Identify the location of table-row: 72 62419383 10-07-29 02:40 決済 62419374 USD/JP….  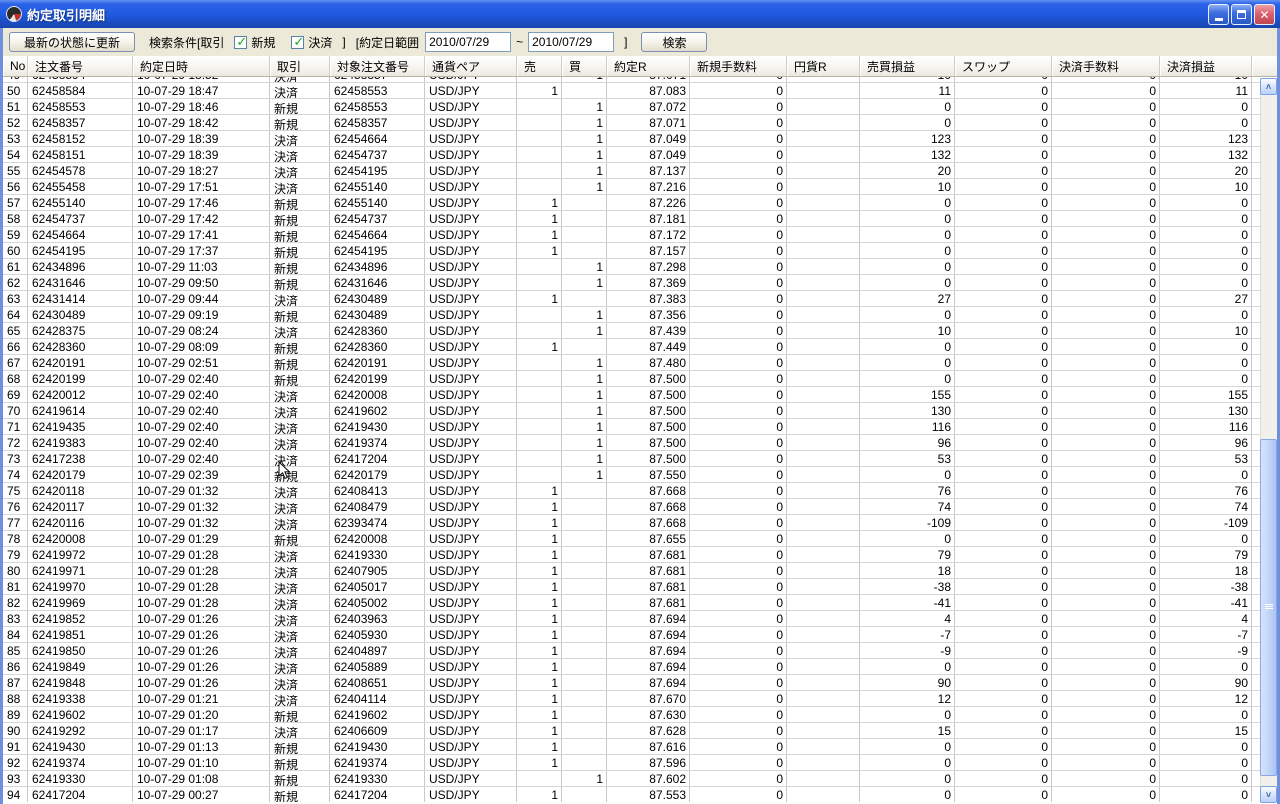
(631, 443).